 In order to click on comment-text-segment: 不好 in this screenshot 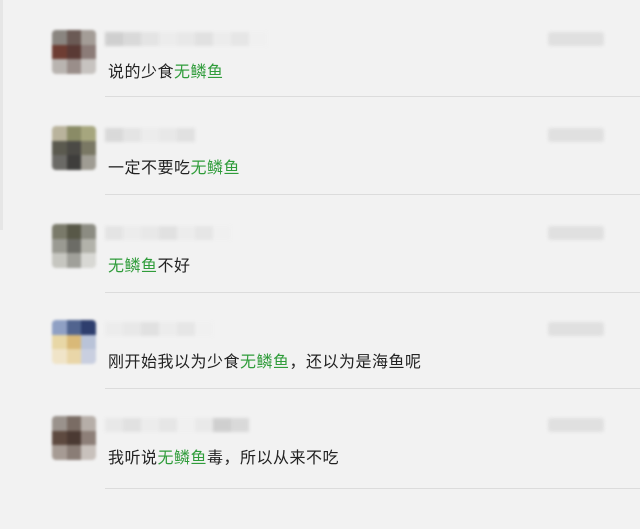, I will do `click(174, 265)`.